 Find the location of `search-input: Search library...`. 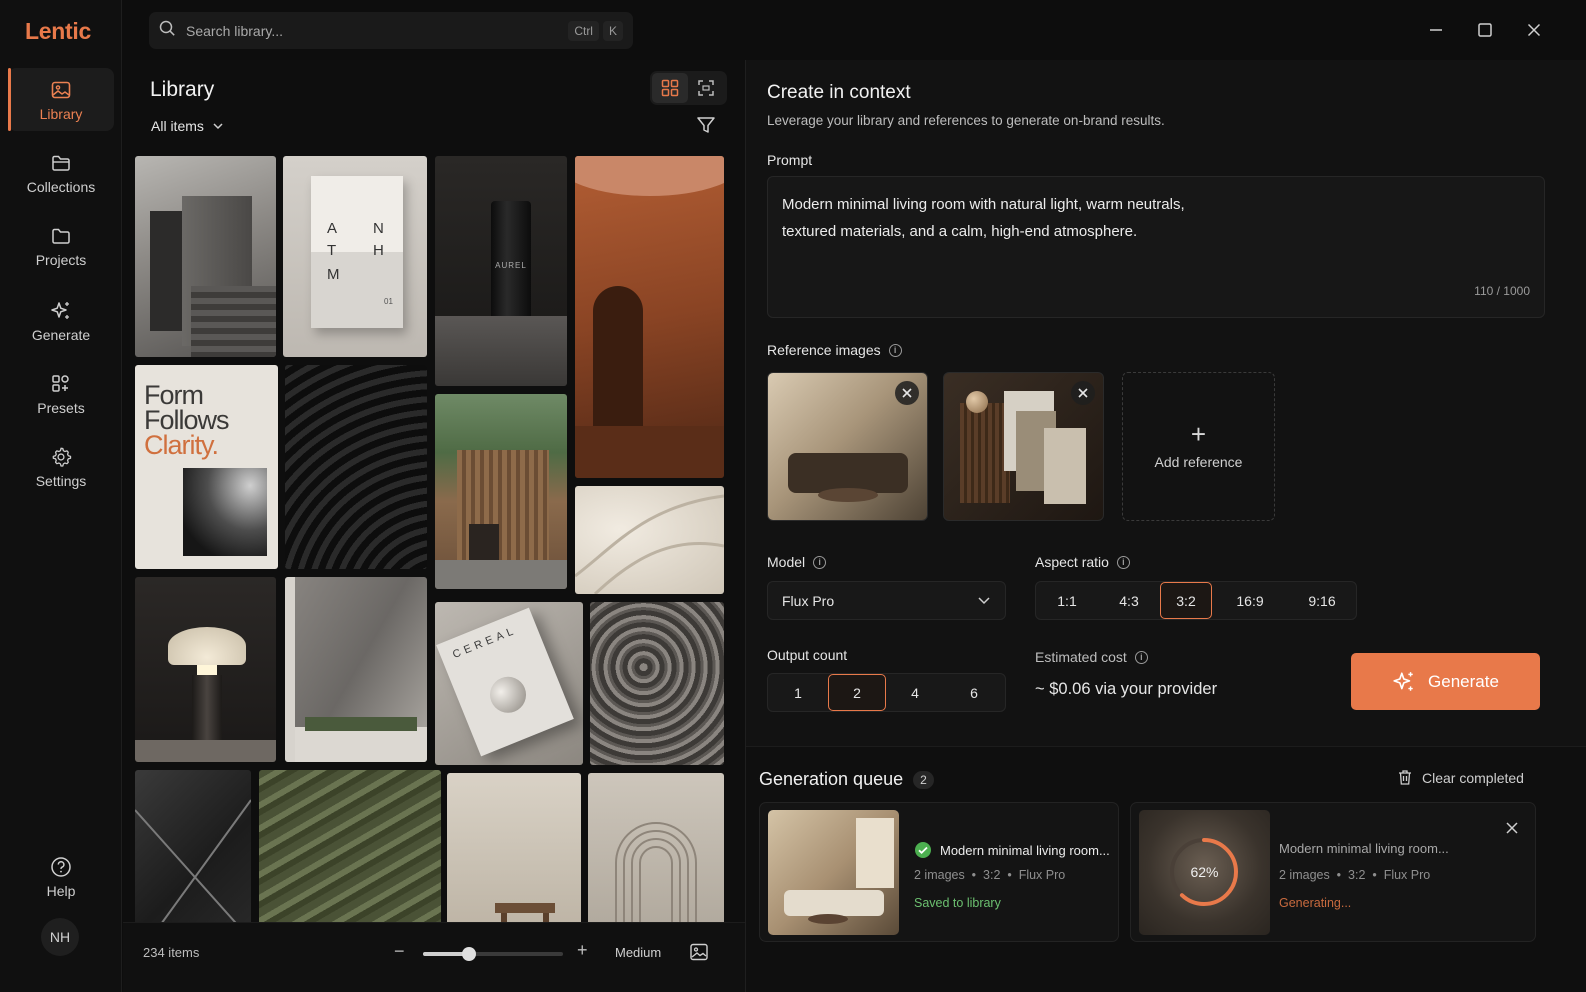

search-input: Search library... is located at coordinates (375, 31).